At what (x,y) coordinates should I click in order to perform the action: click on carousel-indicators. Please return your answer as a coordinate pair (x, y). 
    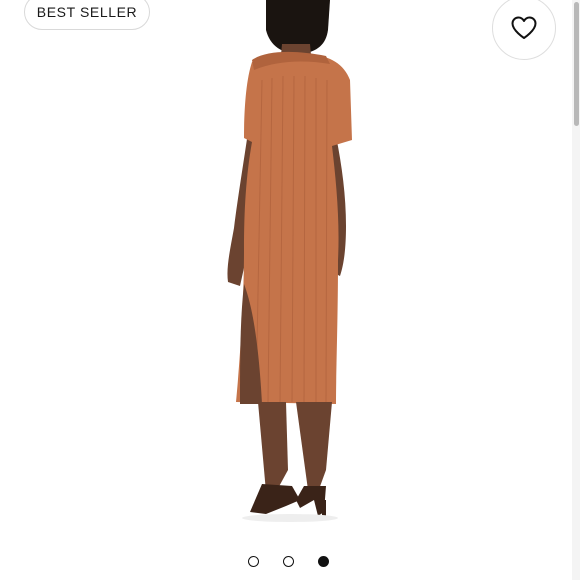
    Looking at the image, I should click on (288, 561).